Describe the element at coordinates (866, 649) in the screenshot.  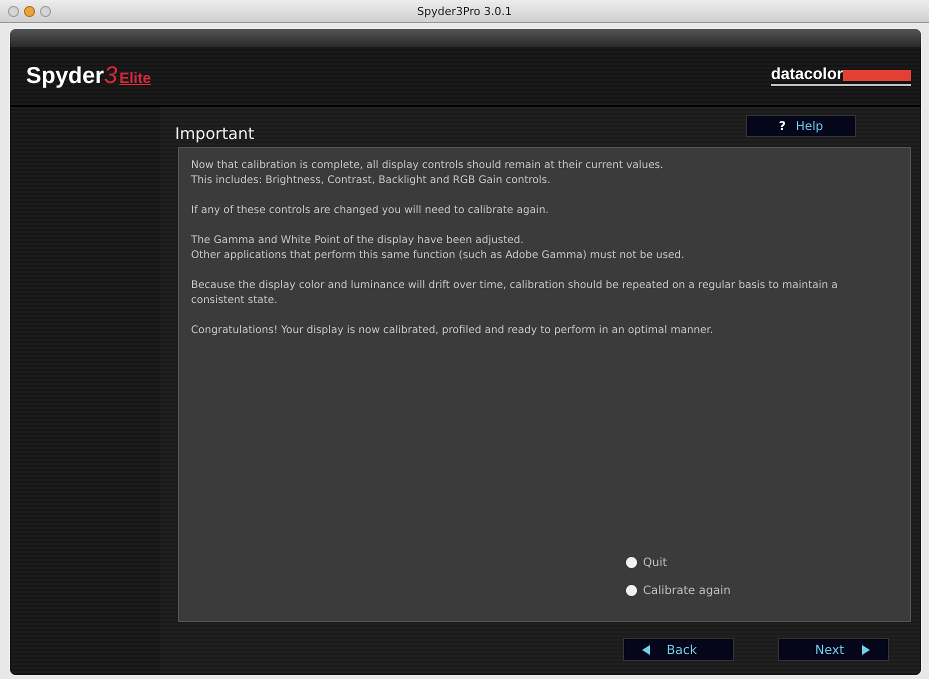
I see `right-arrow-icon` at that location.